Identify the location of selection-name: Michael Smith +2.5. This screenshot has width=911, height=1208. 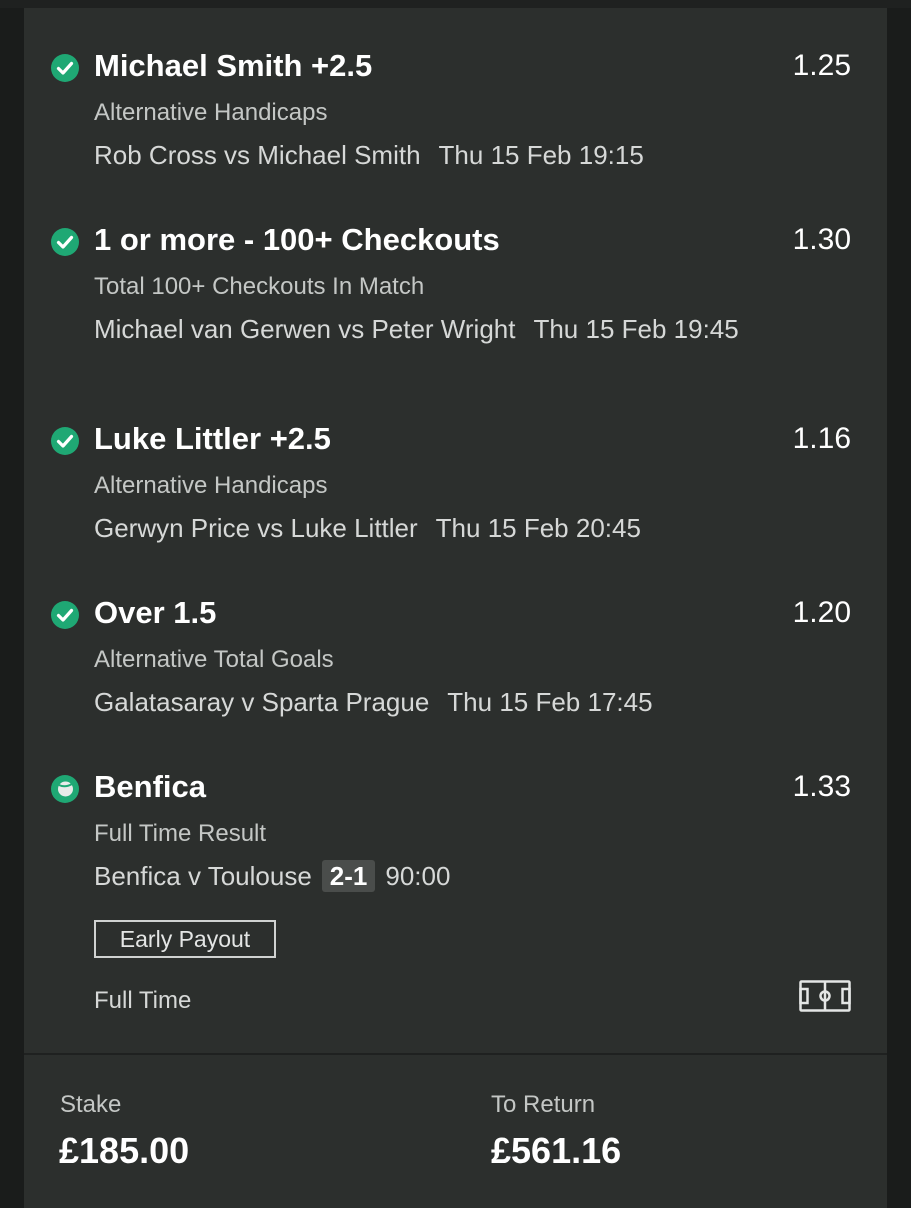
(233, 65).